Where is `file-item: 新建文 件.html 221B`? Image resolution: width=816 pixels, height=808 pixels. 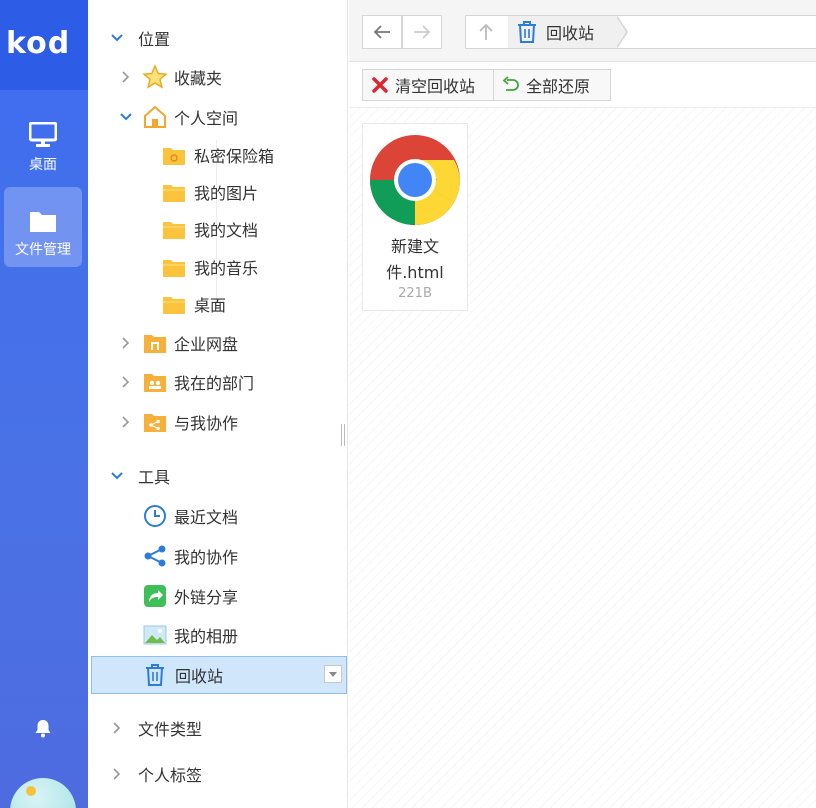 file-item: 新建文 件.html 221B is located at coordinates (415, 217).